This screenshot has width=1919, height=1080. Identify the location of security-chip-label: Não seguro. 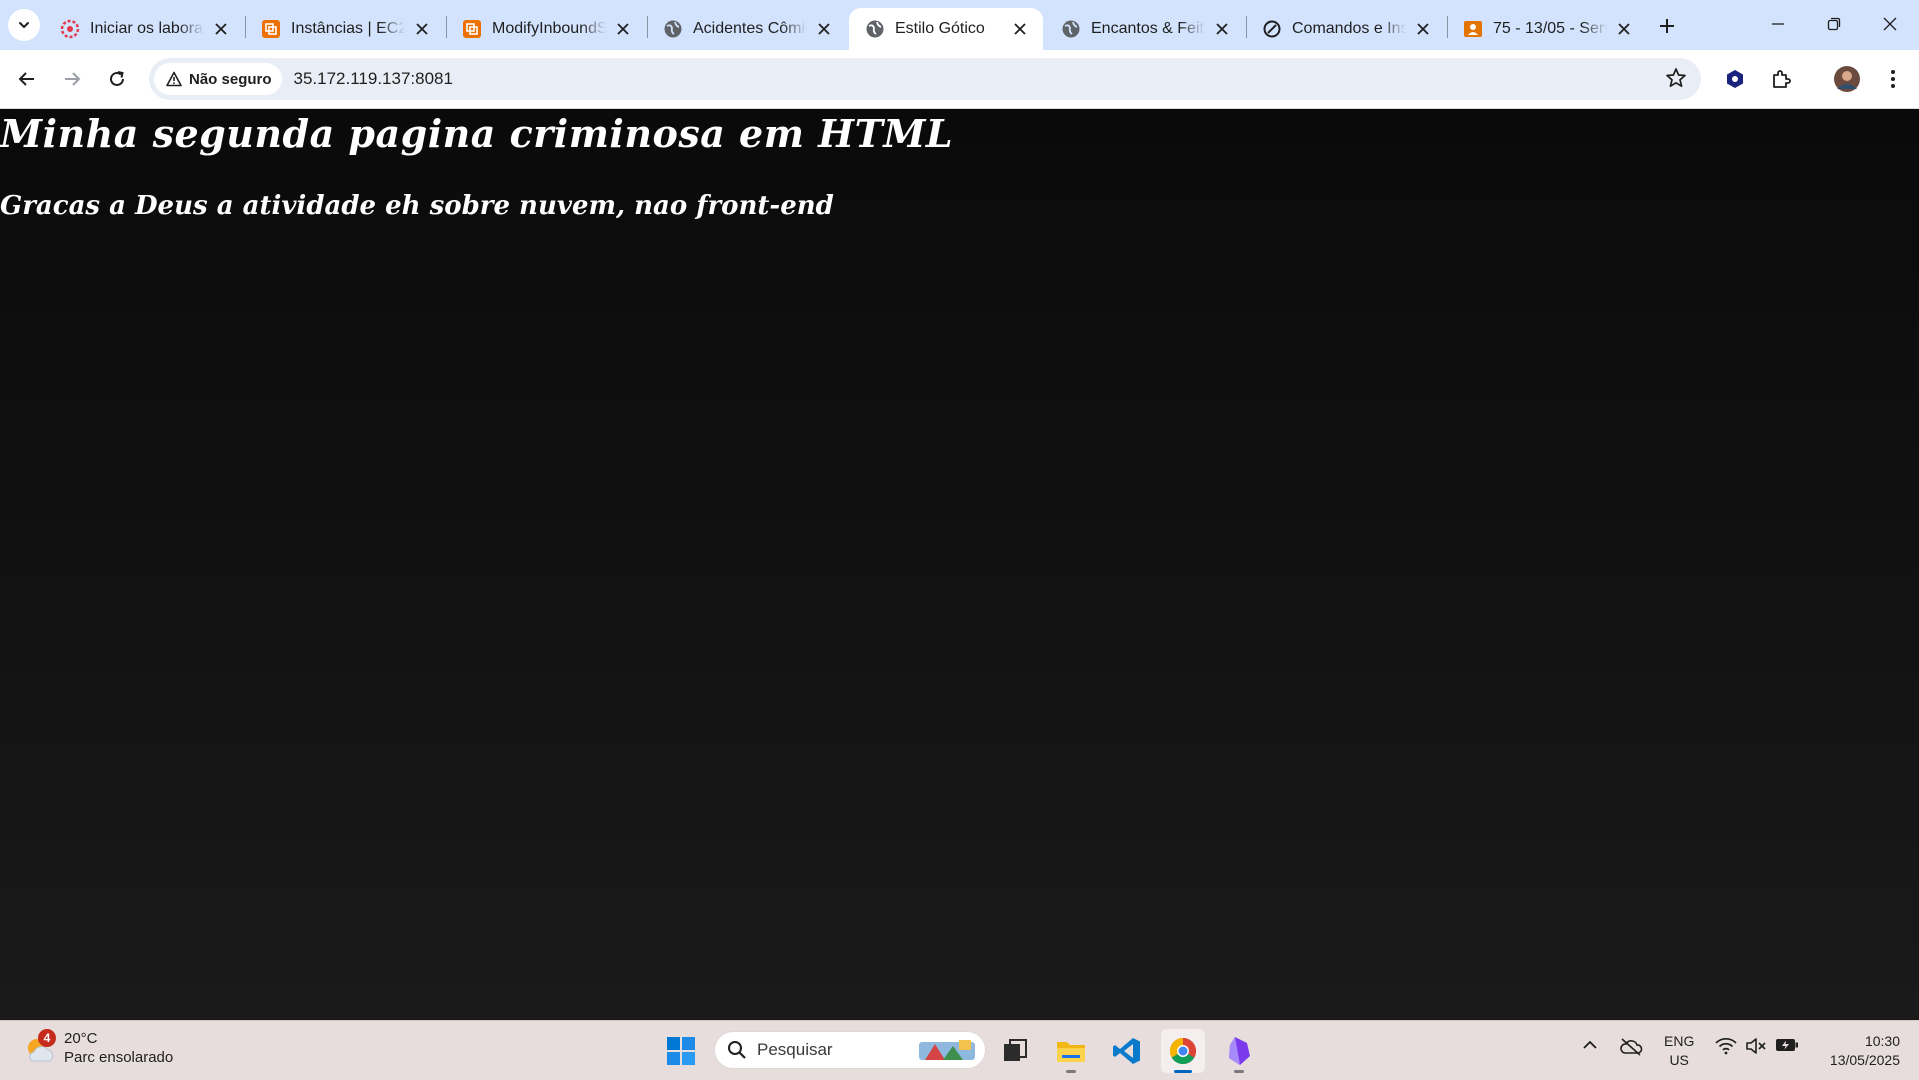
(230, 79).